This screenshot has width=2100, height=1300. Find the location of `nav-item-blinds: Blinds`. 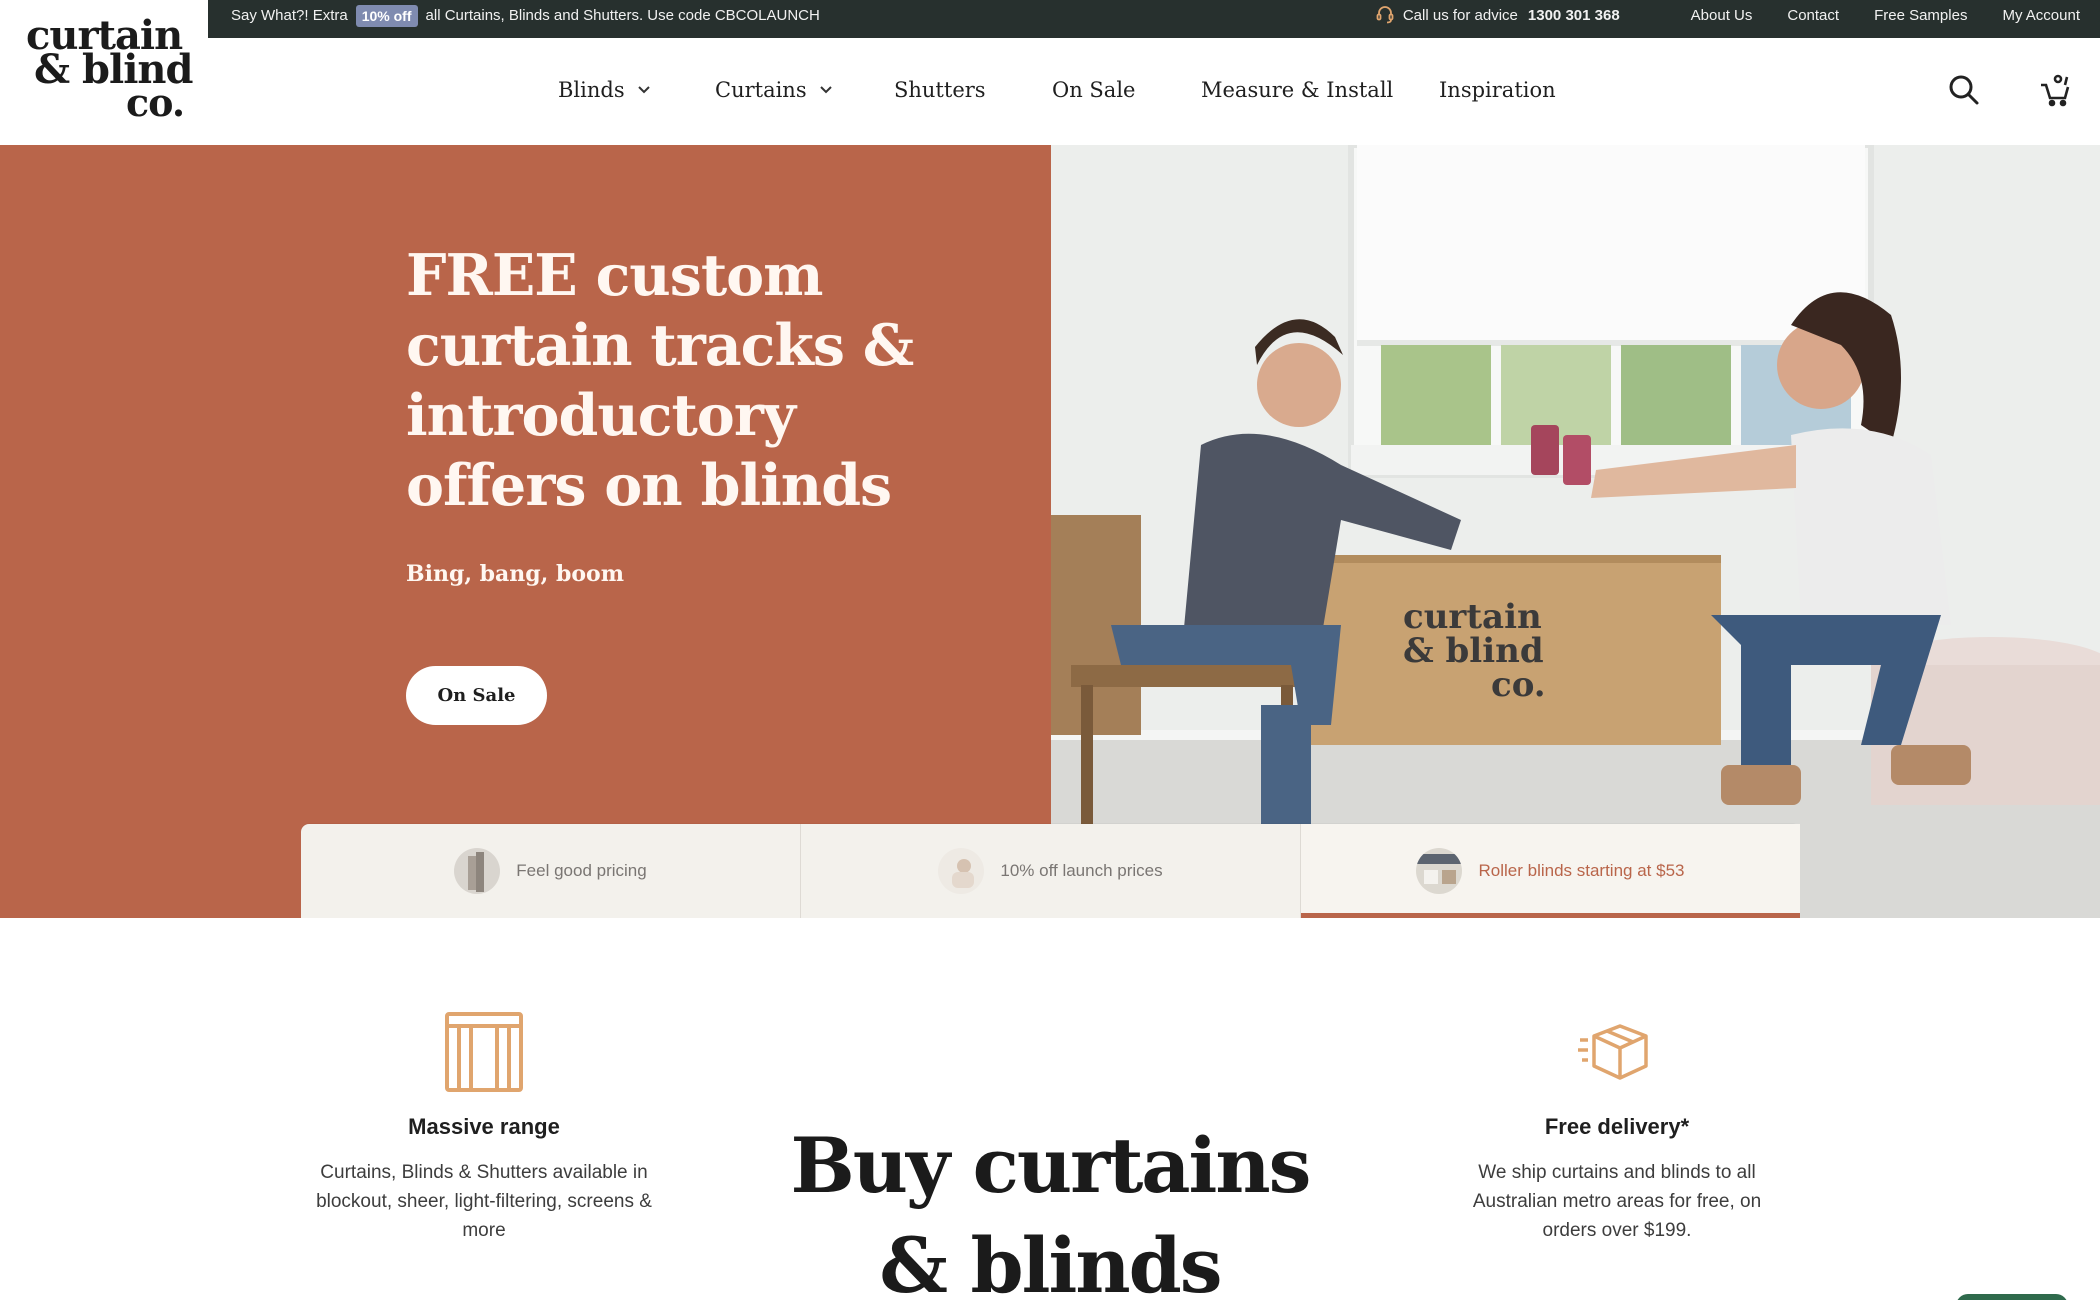

nav-item-blinds: Blinds is located at coordinates (604, 90).